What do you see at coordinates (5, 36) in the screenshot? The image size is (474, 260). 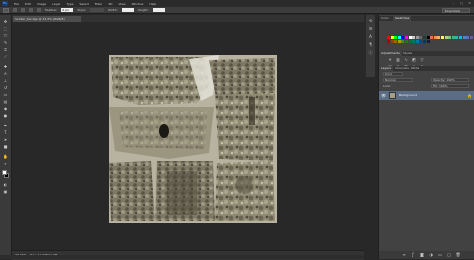 I see `lasso-icon: ➰` at bounding box center [5, 36].